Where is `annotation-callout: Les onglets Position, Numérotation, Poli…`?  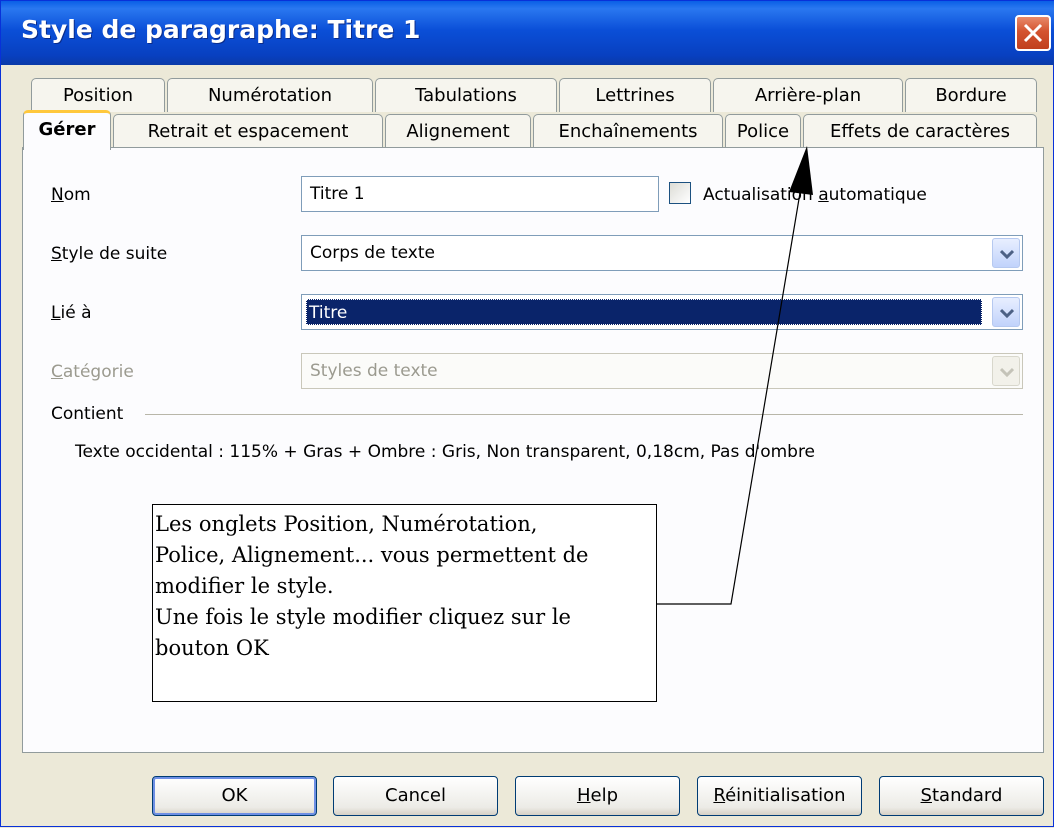
annotation-callout: Les onglets Position, Numérotation, Poli… is located at coordinates (404, 603).